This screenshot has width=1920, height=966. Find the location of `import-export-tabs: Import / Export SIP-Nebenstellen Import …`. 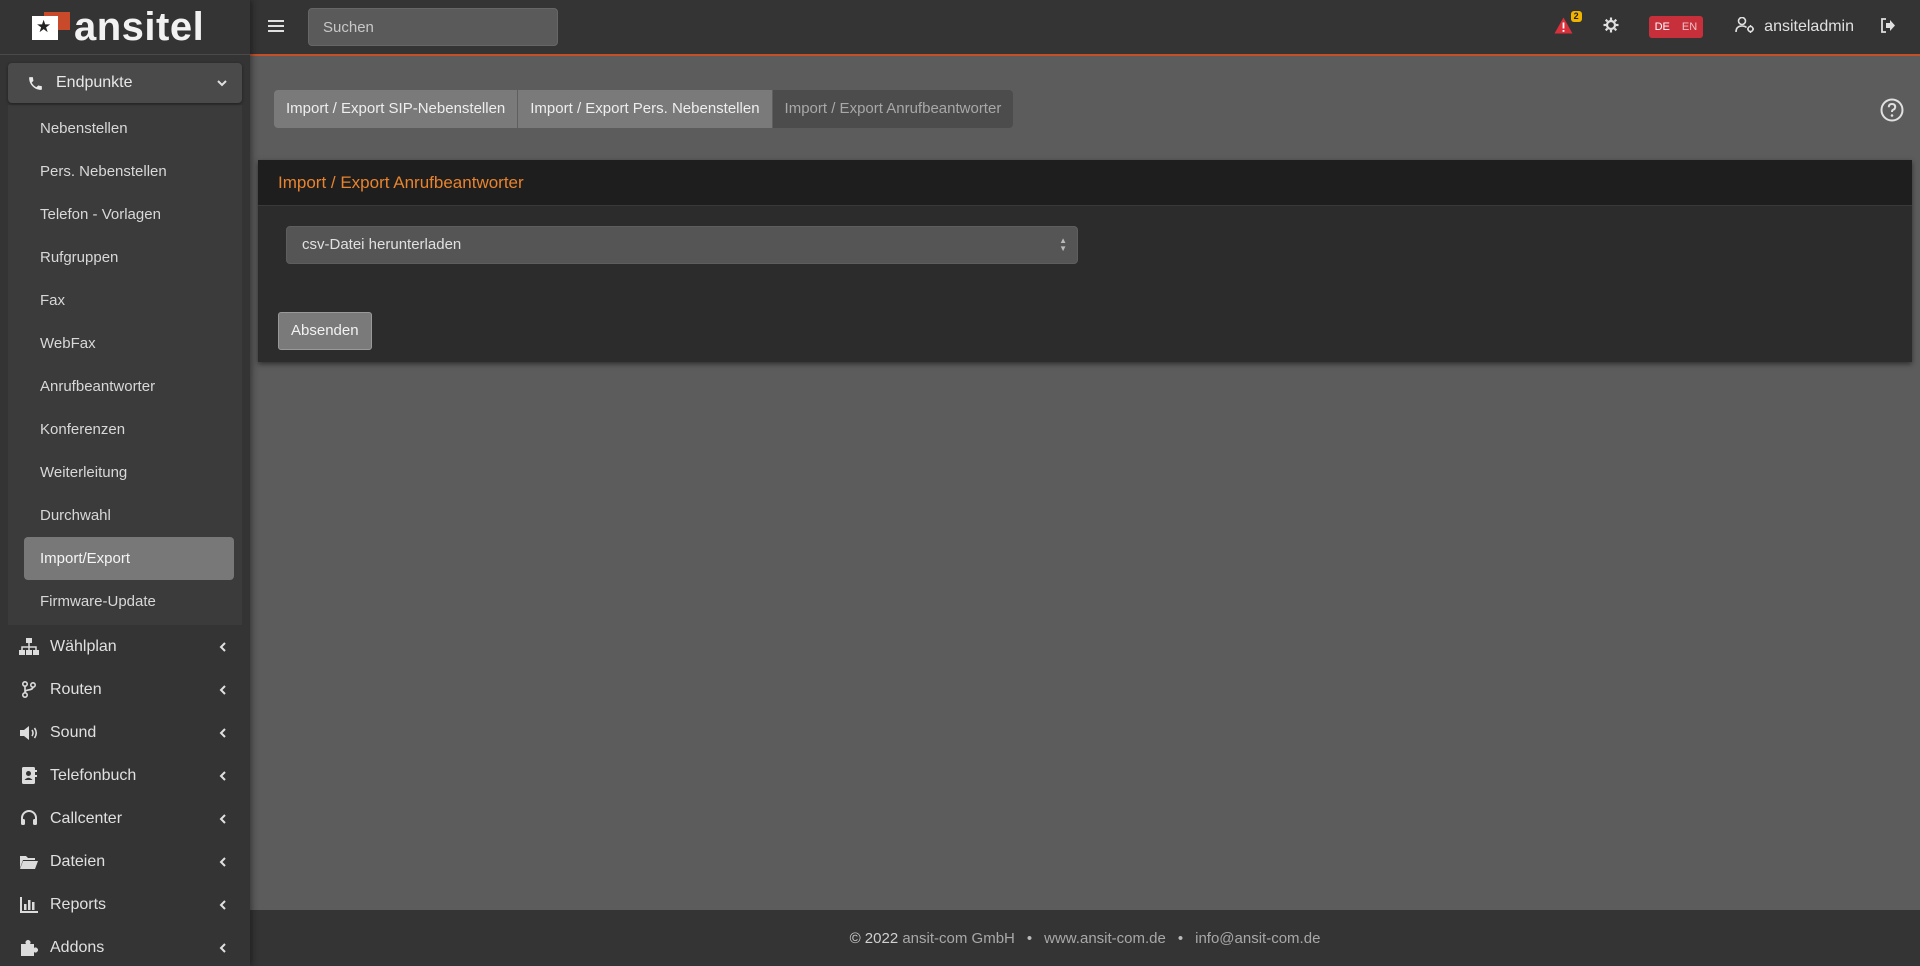

import-export-tabs: Import / Export SIP-Nebenstellen Import … is located at coordinates (644, 109).